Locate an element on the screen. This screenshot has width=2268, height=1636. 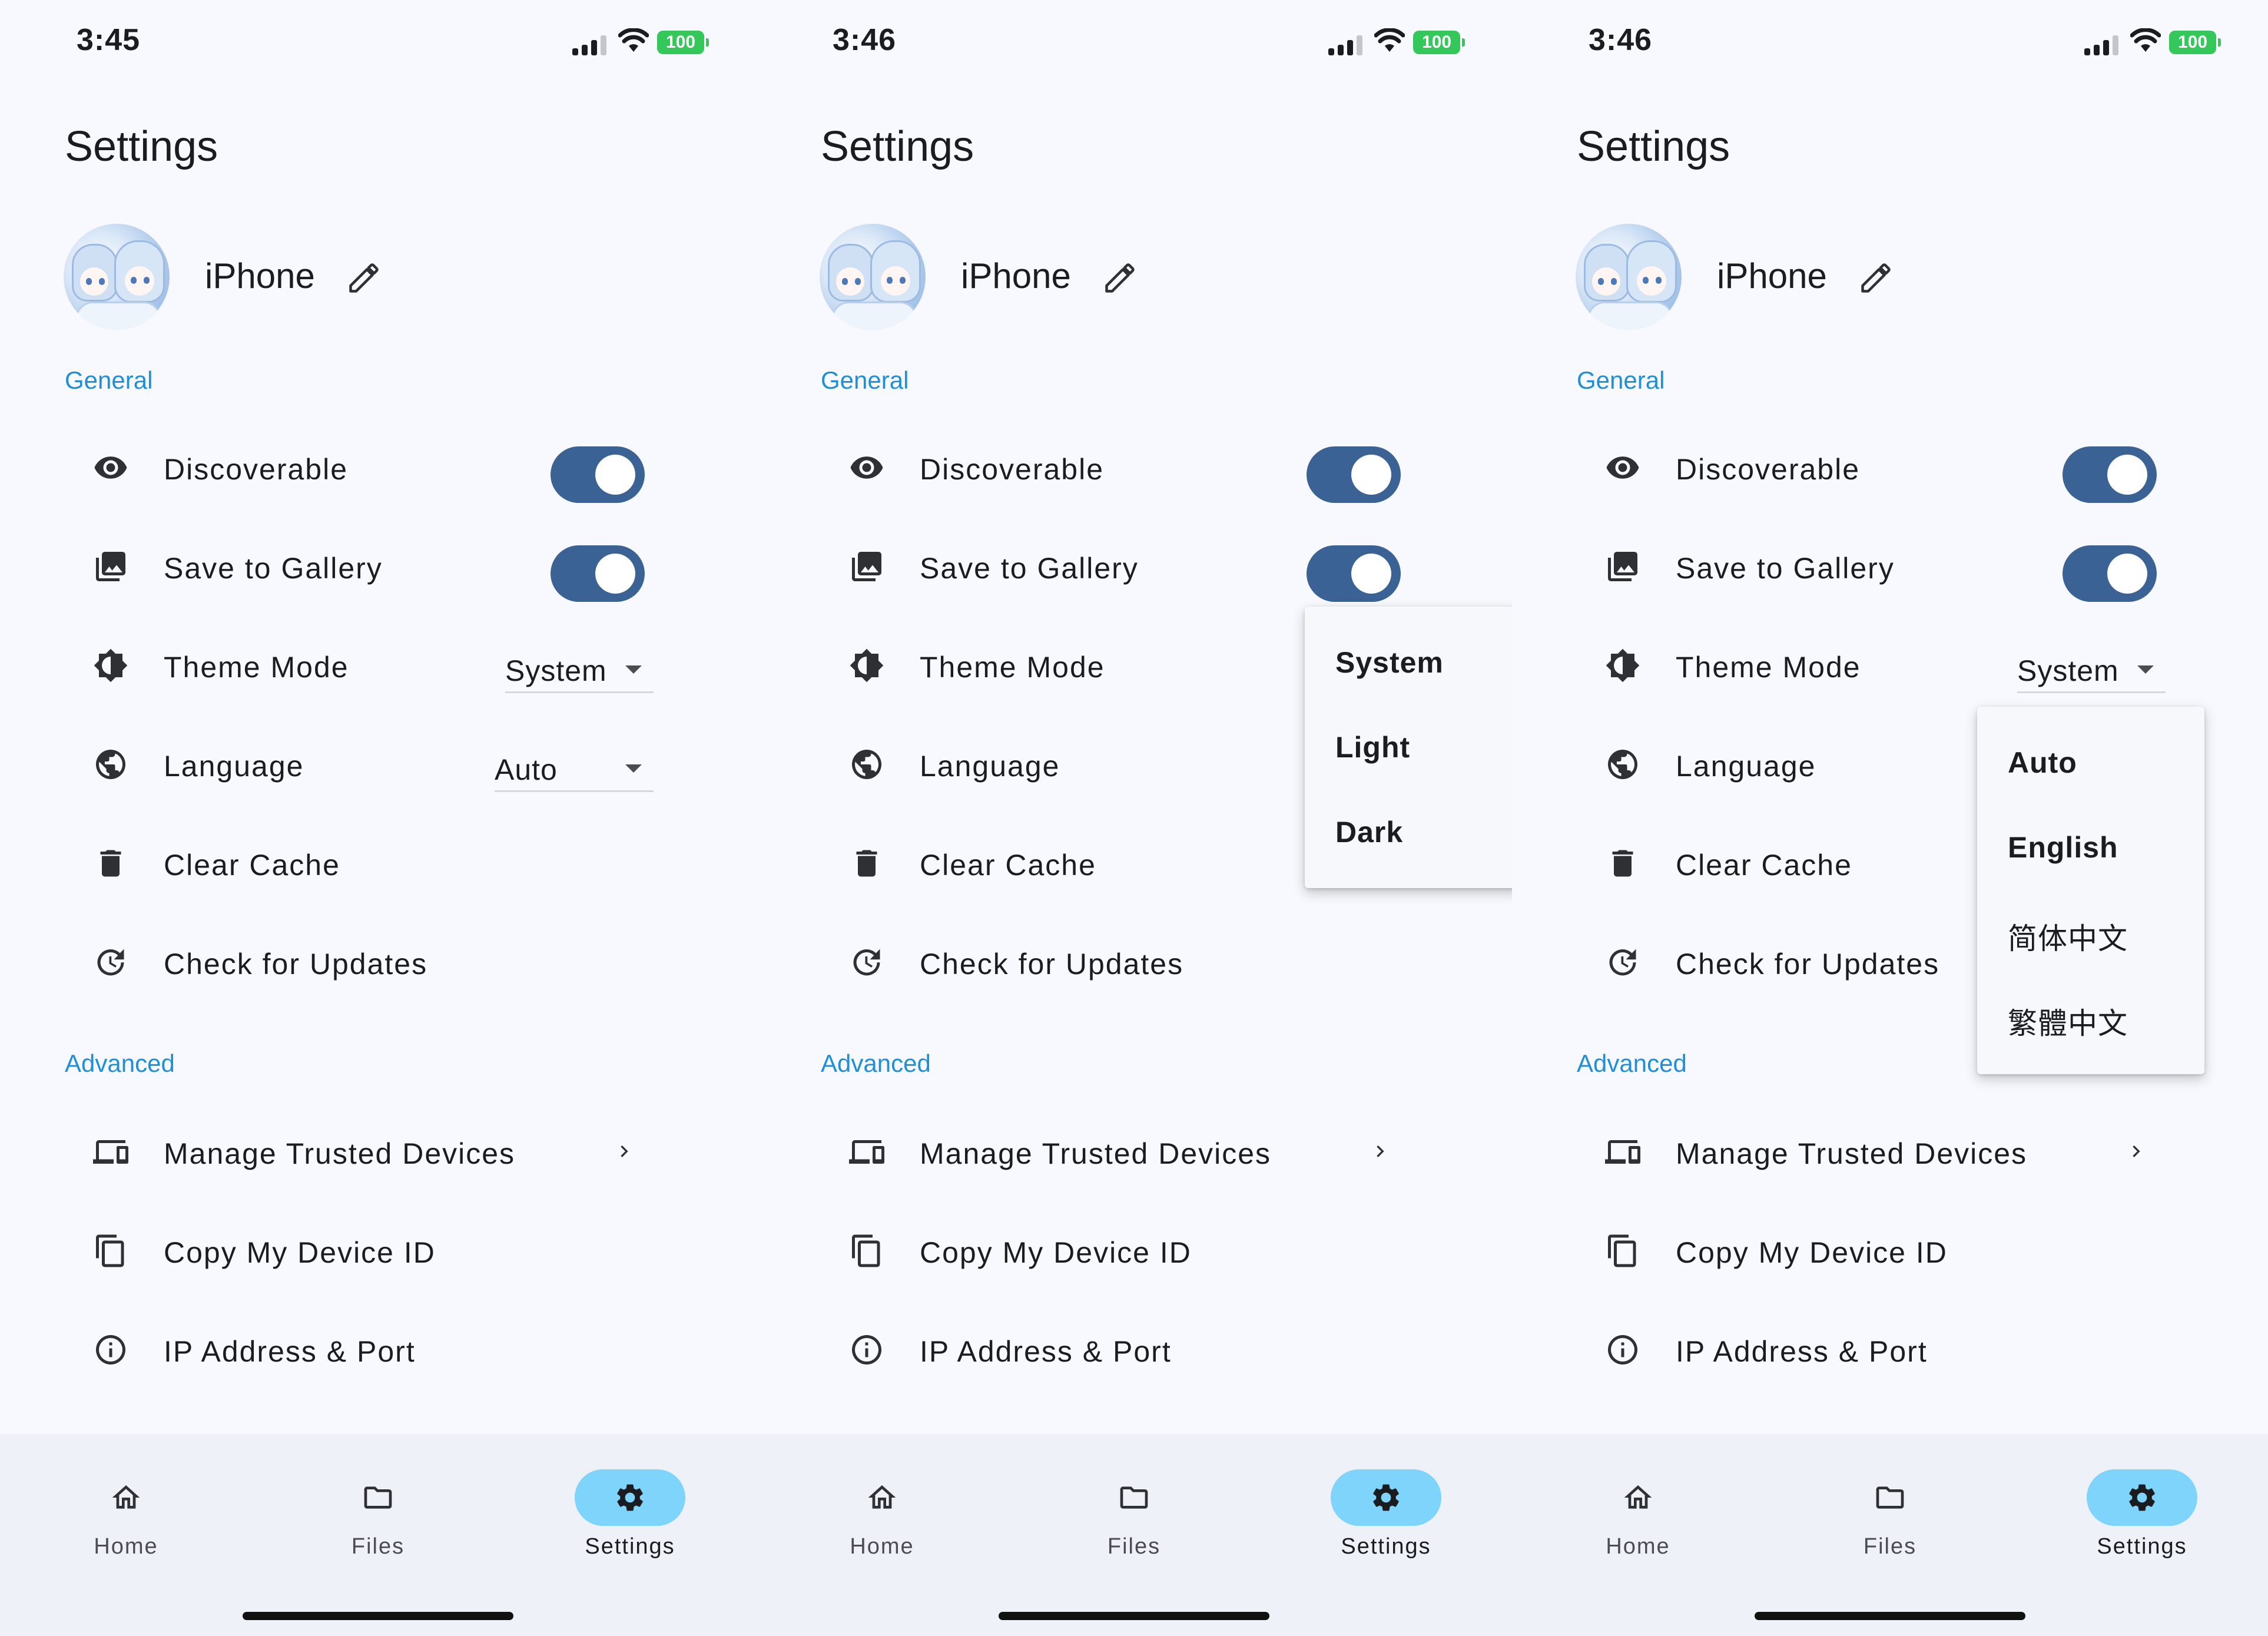
discoverable-label: Discoverable is located at coordinates (1012, 469).